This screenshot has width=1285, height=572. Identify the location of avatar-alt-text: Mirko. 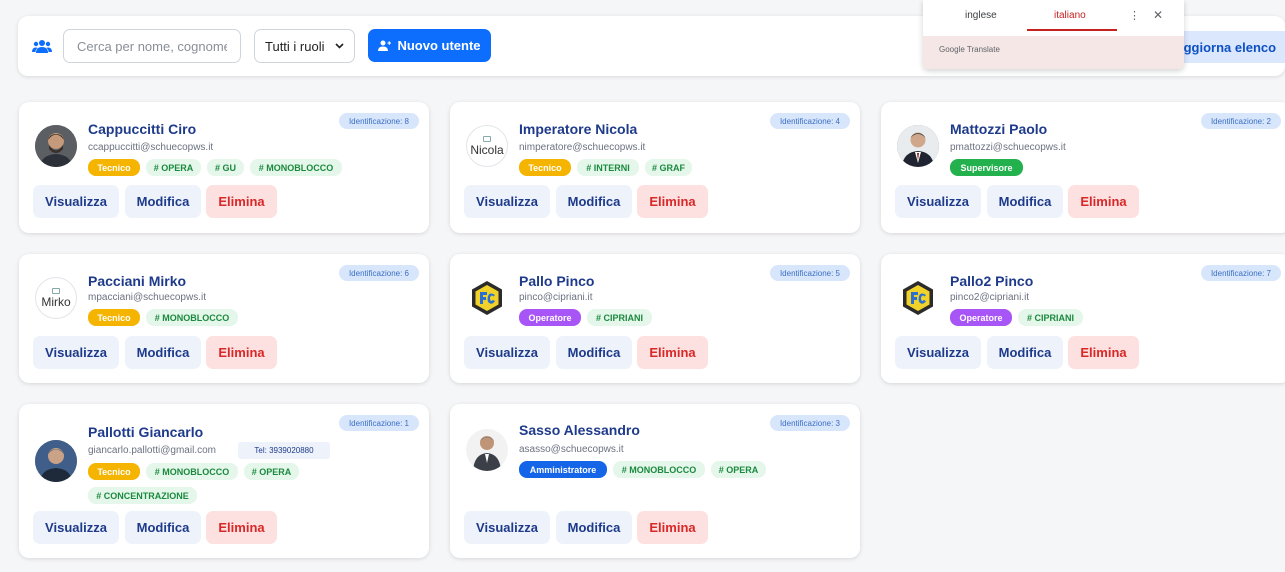
(56, 301).